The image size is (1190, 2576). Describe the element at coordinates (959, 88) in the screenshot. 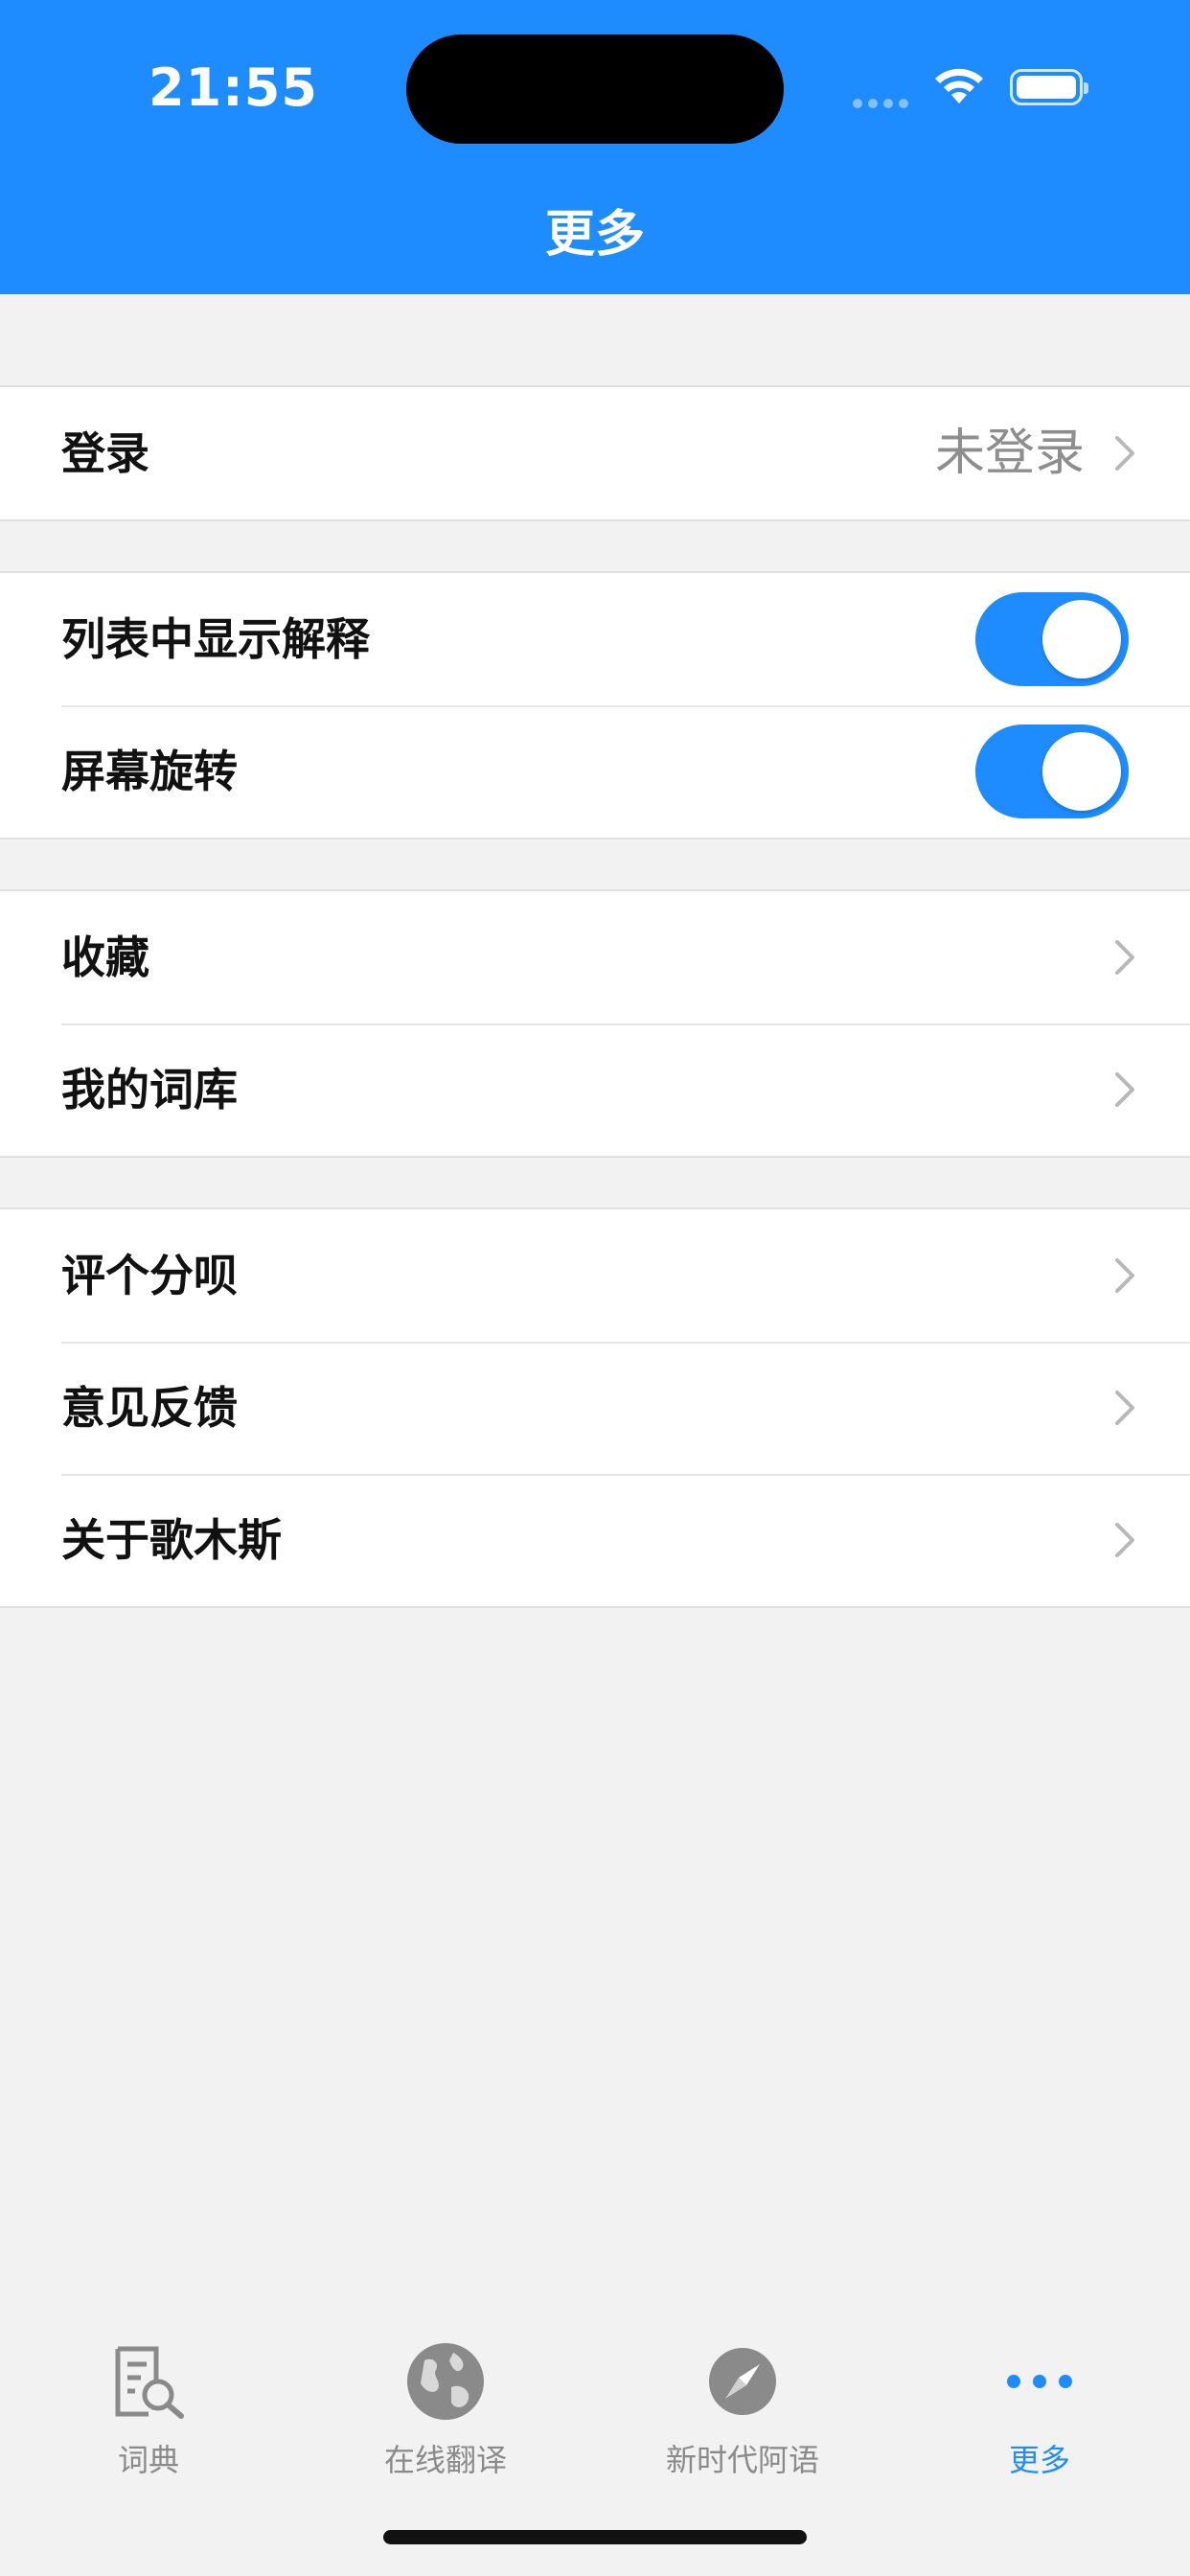

I see `wifi-icon` at that location.